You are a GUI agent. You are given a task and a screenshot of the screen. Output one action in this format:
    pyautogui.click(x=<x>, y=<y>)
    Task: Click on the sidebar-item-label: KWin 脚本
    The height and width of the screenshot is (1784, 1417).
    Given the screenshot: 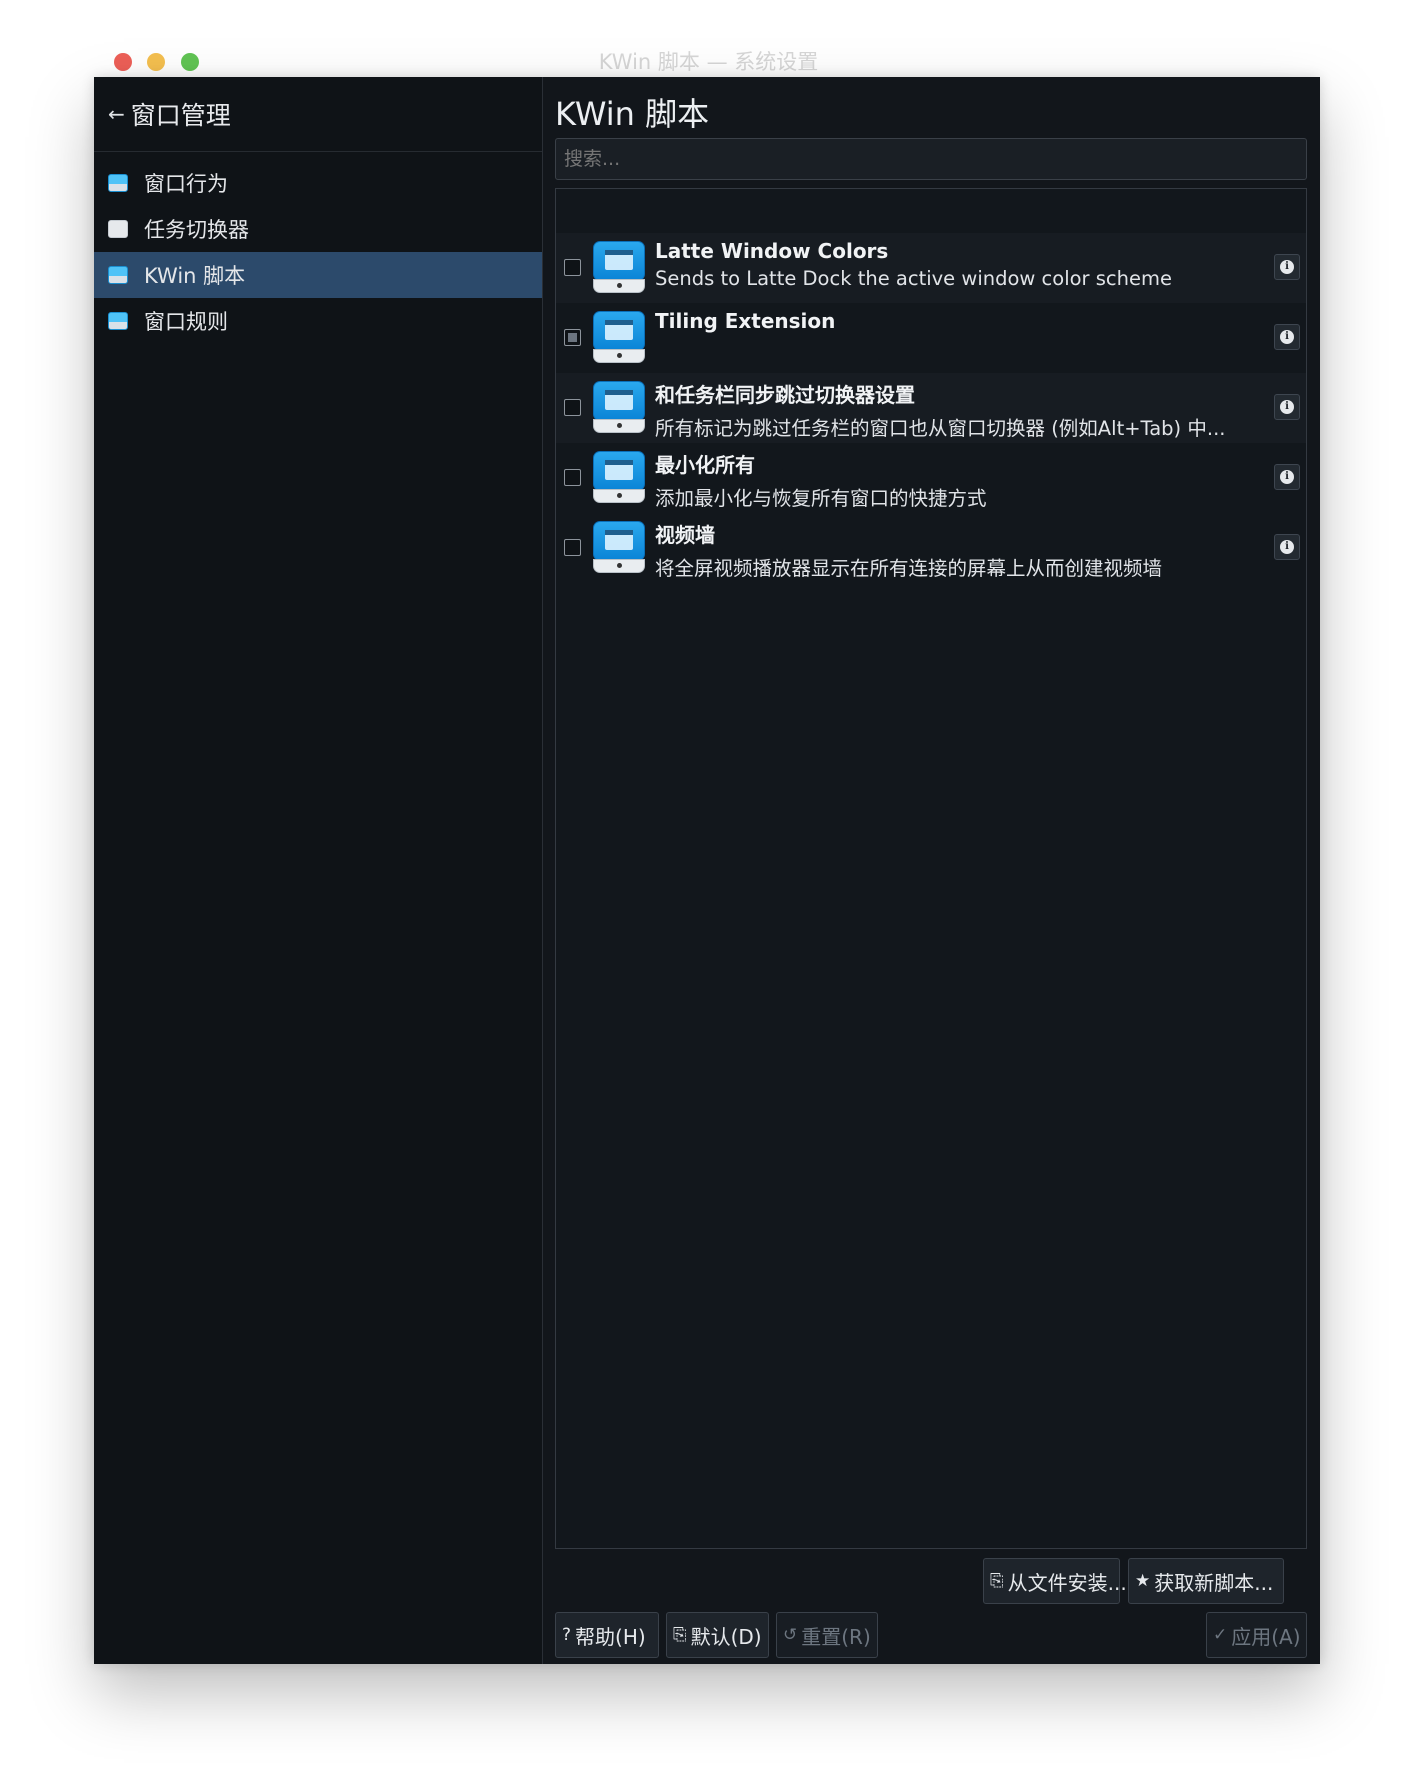 What is the action you would take?
    pyautogui.click(x=195, y=276)
    